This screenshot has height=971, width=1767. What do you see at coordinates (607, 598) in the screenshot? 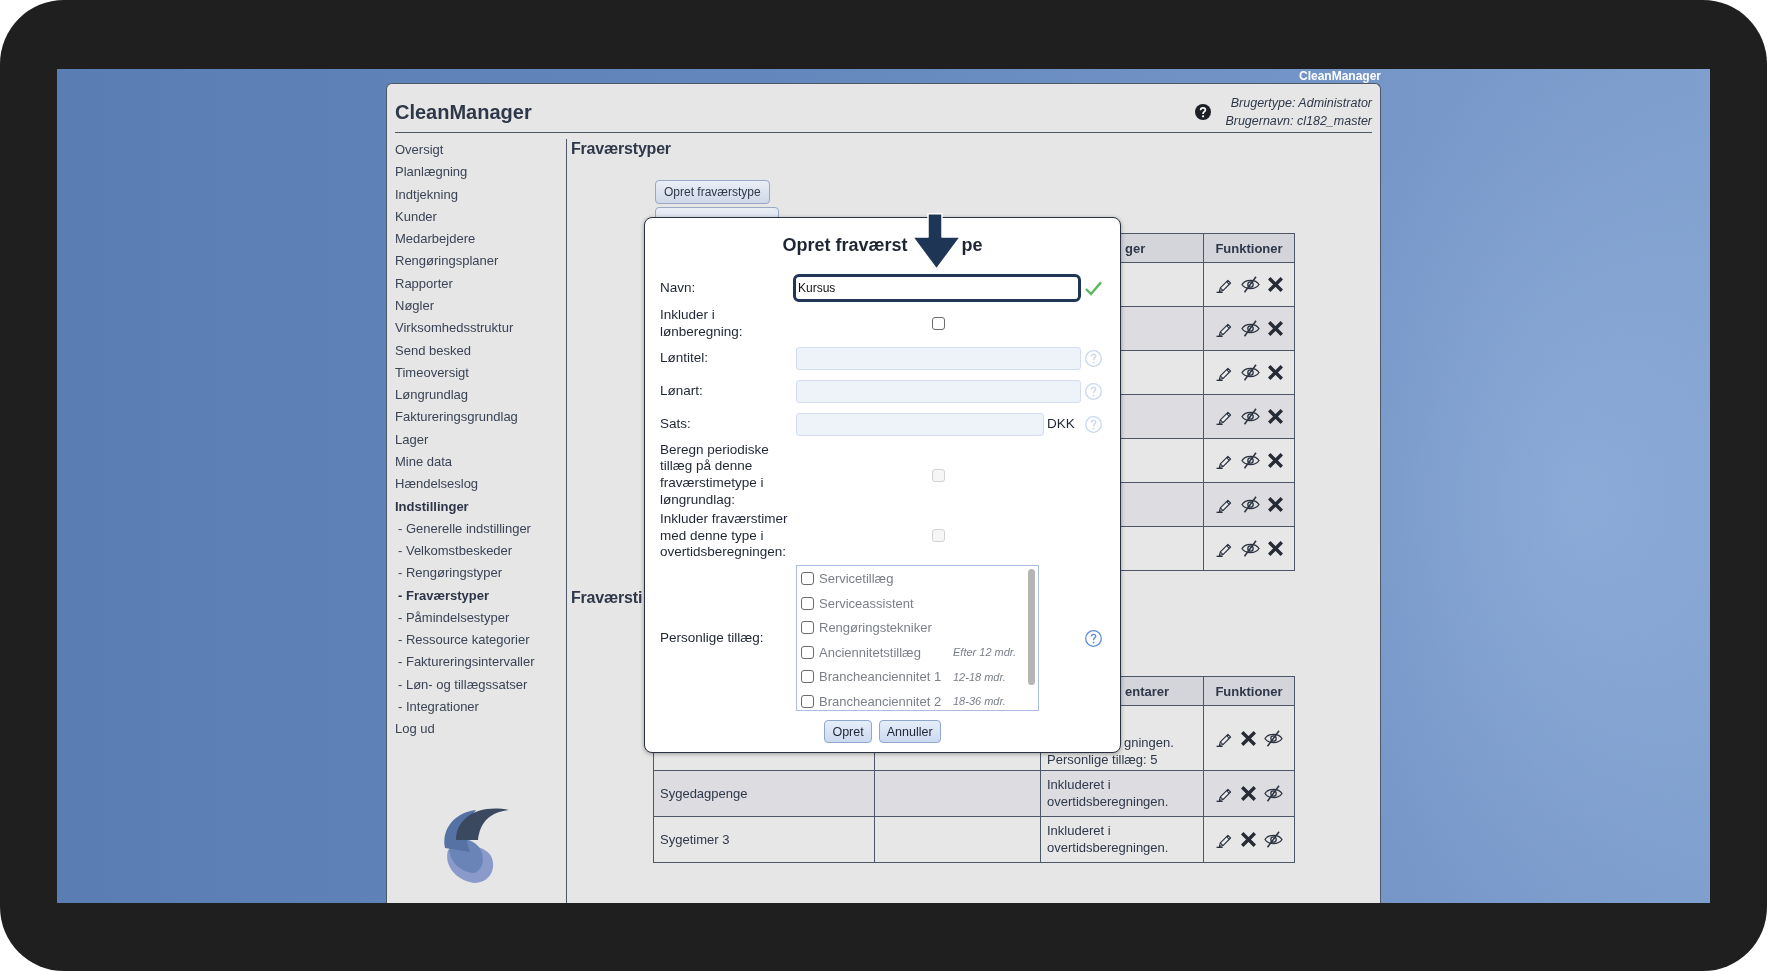
I see `section-heading: Fraværsti` at bounding box center [607, 598].